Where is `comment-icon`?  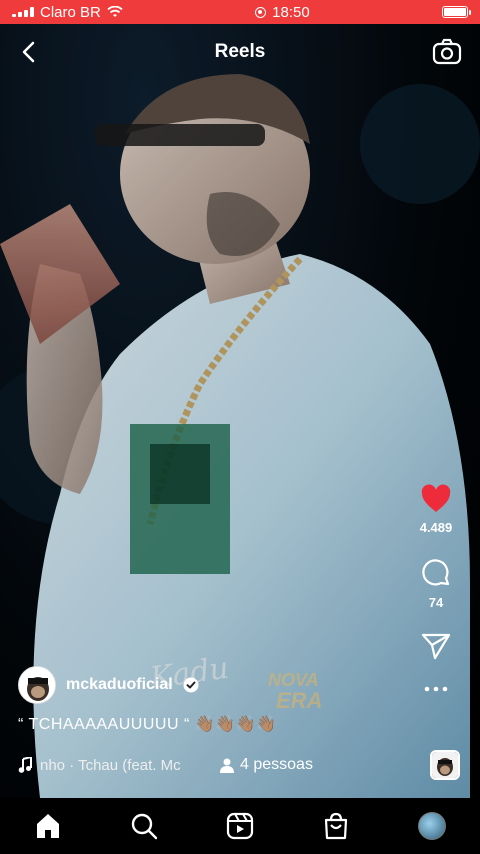
comment-icon is located at coordinates (436, 572).